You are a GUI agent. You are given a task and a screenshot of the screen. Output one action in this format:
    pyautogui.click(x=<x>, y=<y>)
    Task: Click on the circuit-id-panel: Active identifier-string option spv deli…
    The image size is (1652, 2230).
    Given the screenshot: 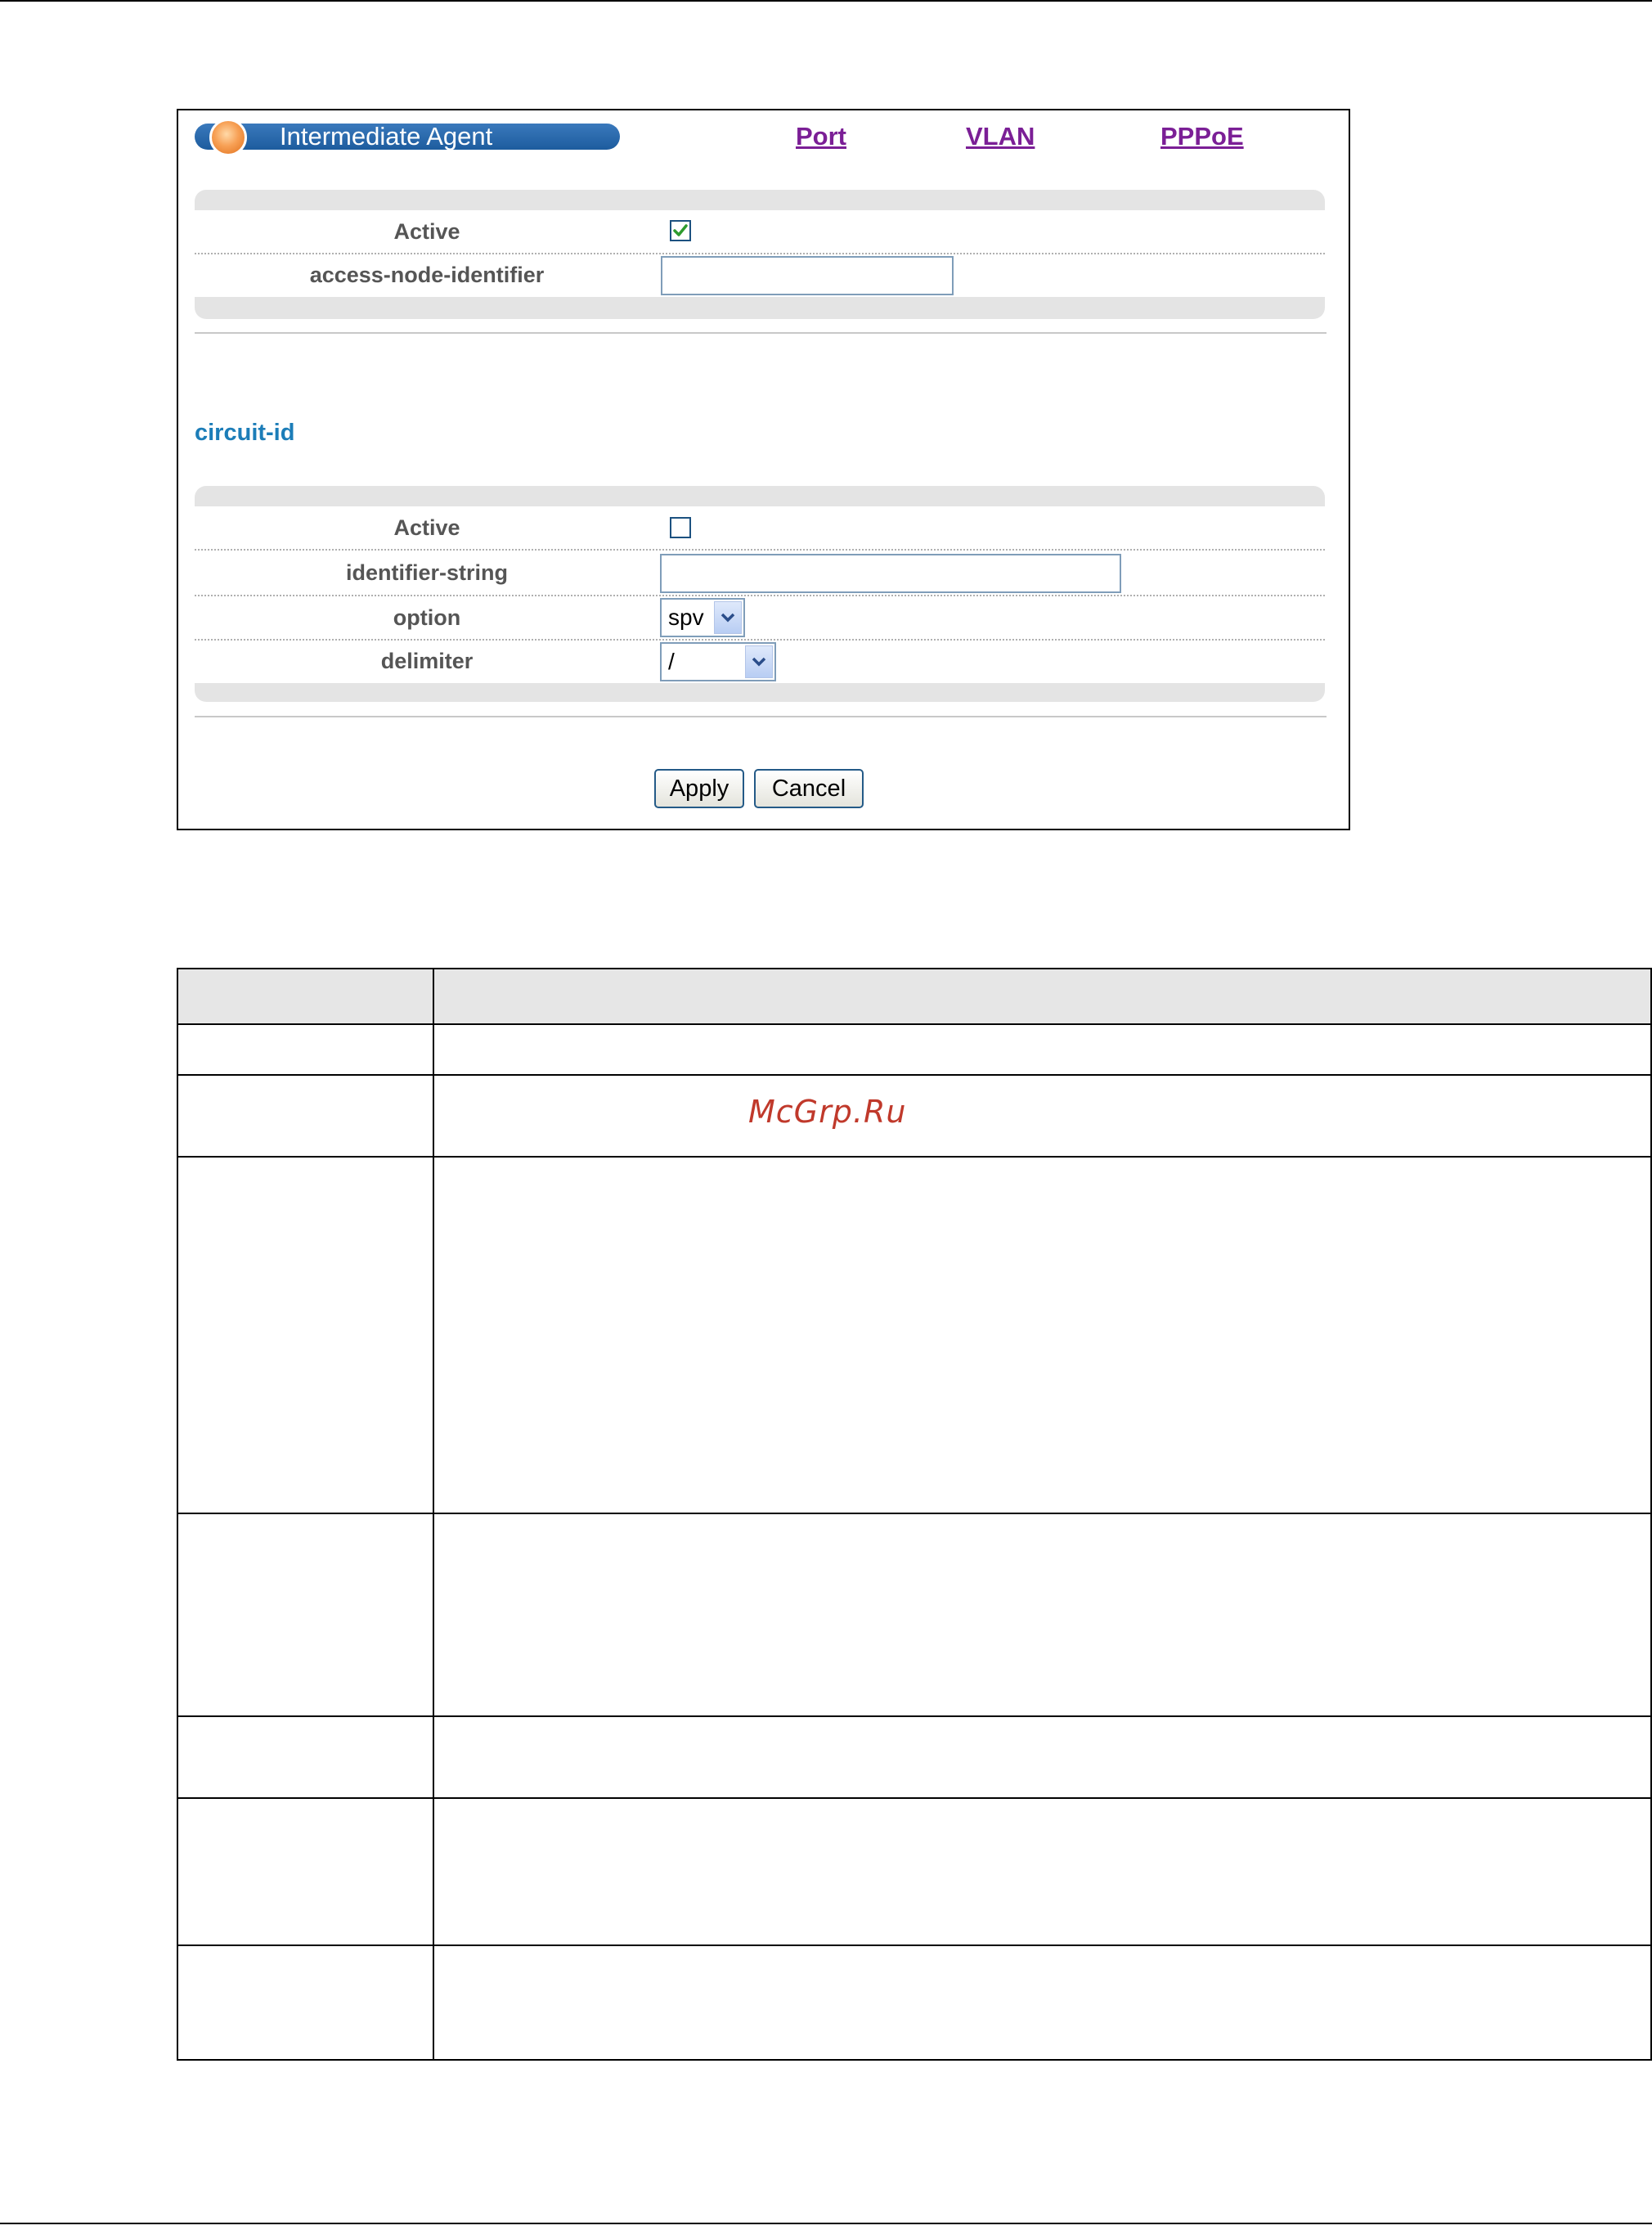 What is the action you would take?
    pyautogui.click(x=760, y=594)
    